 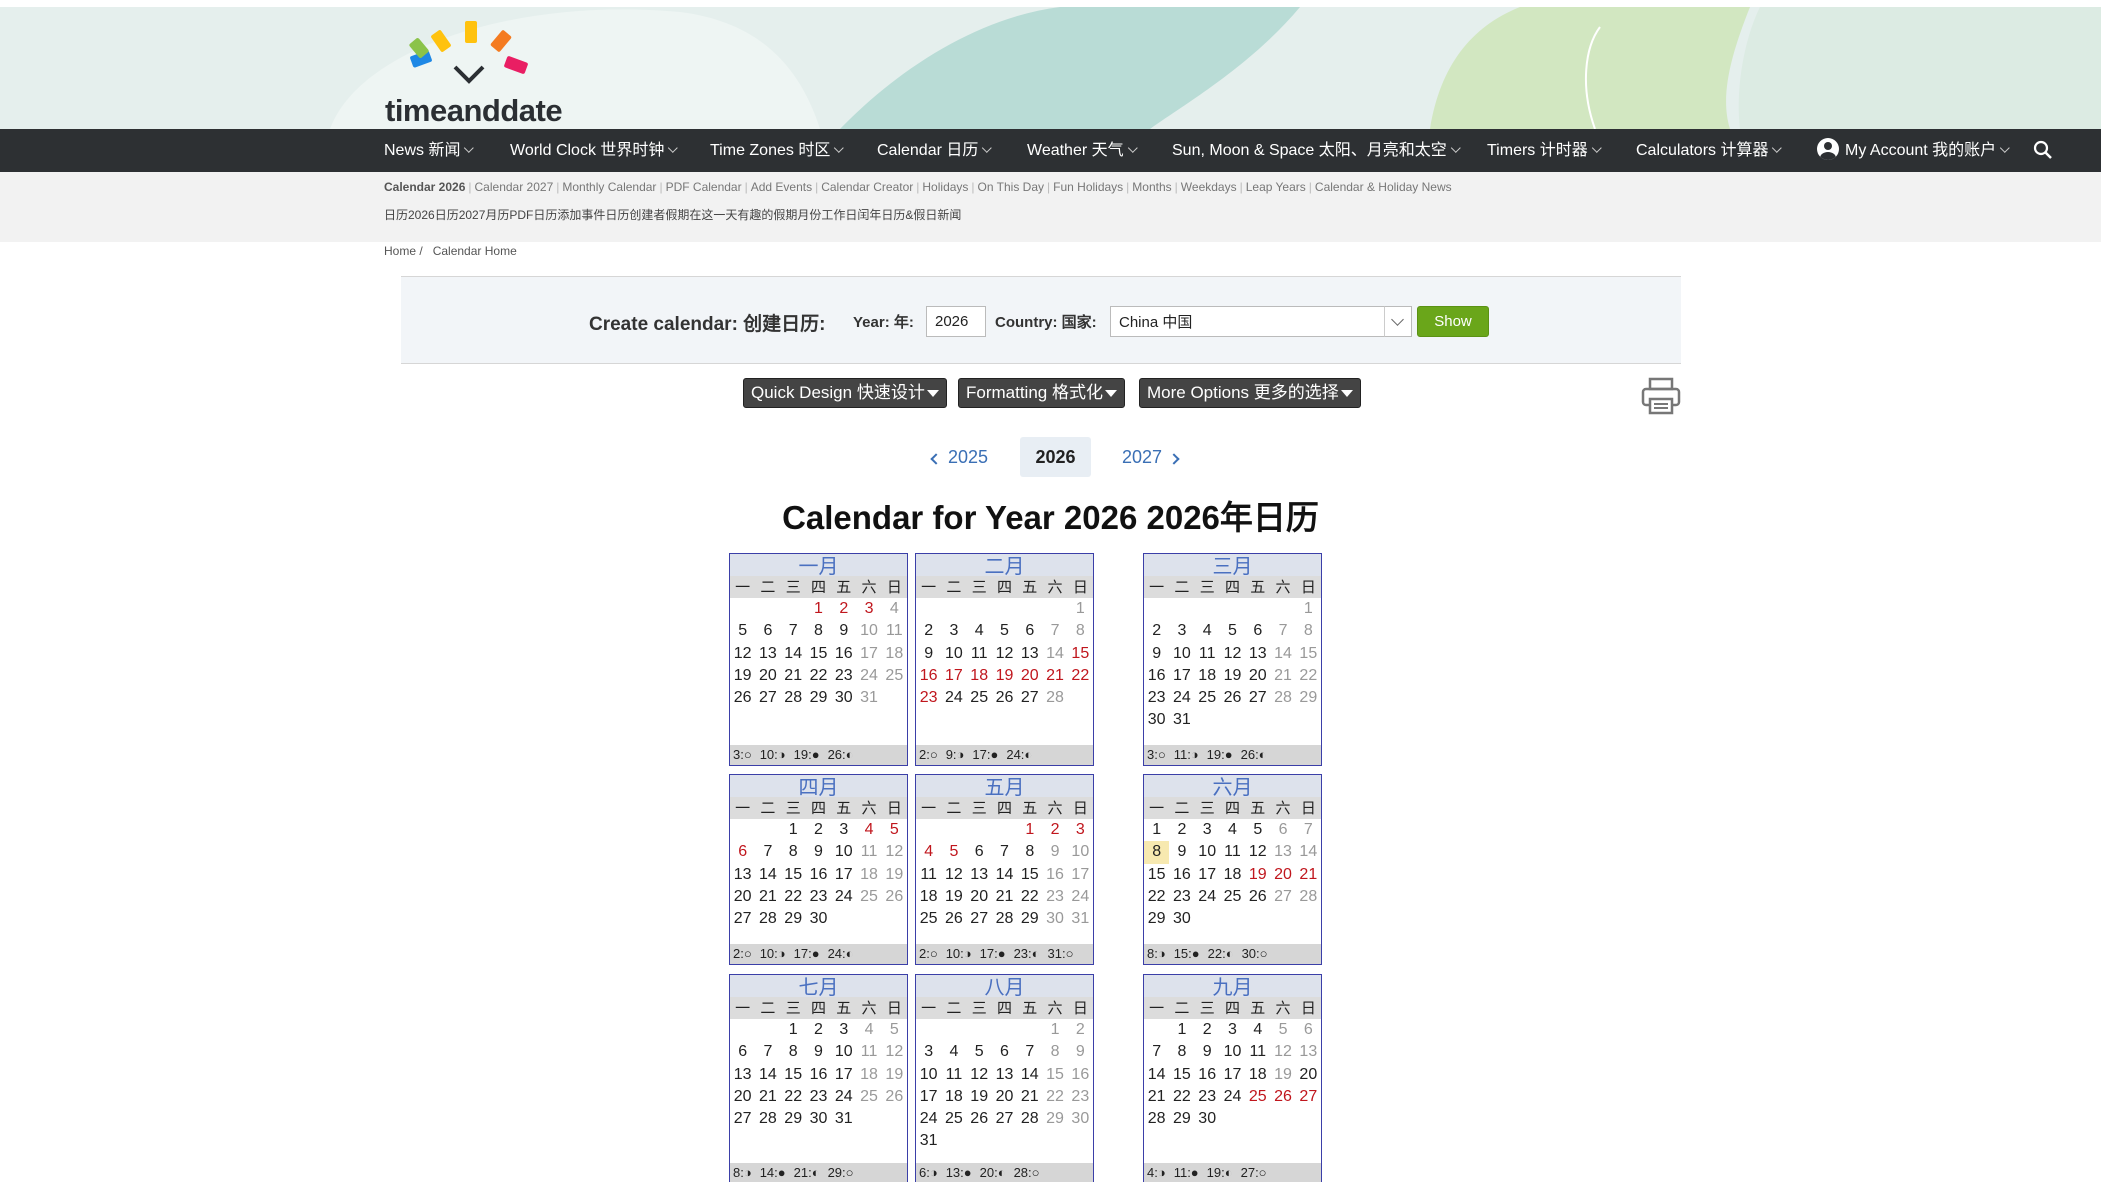 What do you see at coordinates (1544, 150) in the screenshot?
I see `nav-timers: Timers 计时器` at bounding box center [1544, 150].